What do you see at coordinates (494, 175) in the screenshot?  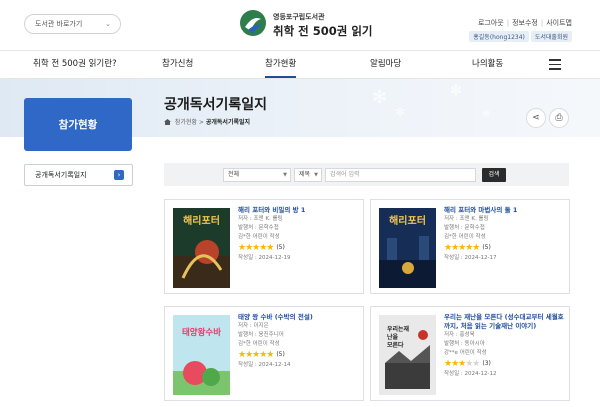 I see `search-button: 검색` at bounding box center [494, 175].